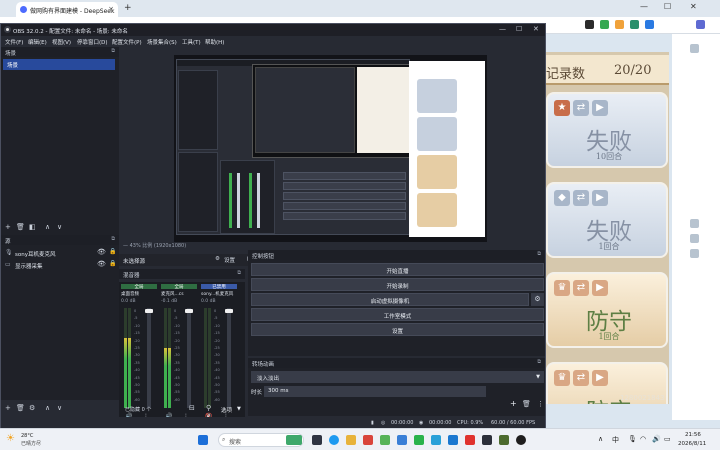  What do you see at coordinates (537, 299) in the screenshot?
I see `virtual-camera-gear-icon: ⚙` at bounding box center [537, 299].